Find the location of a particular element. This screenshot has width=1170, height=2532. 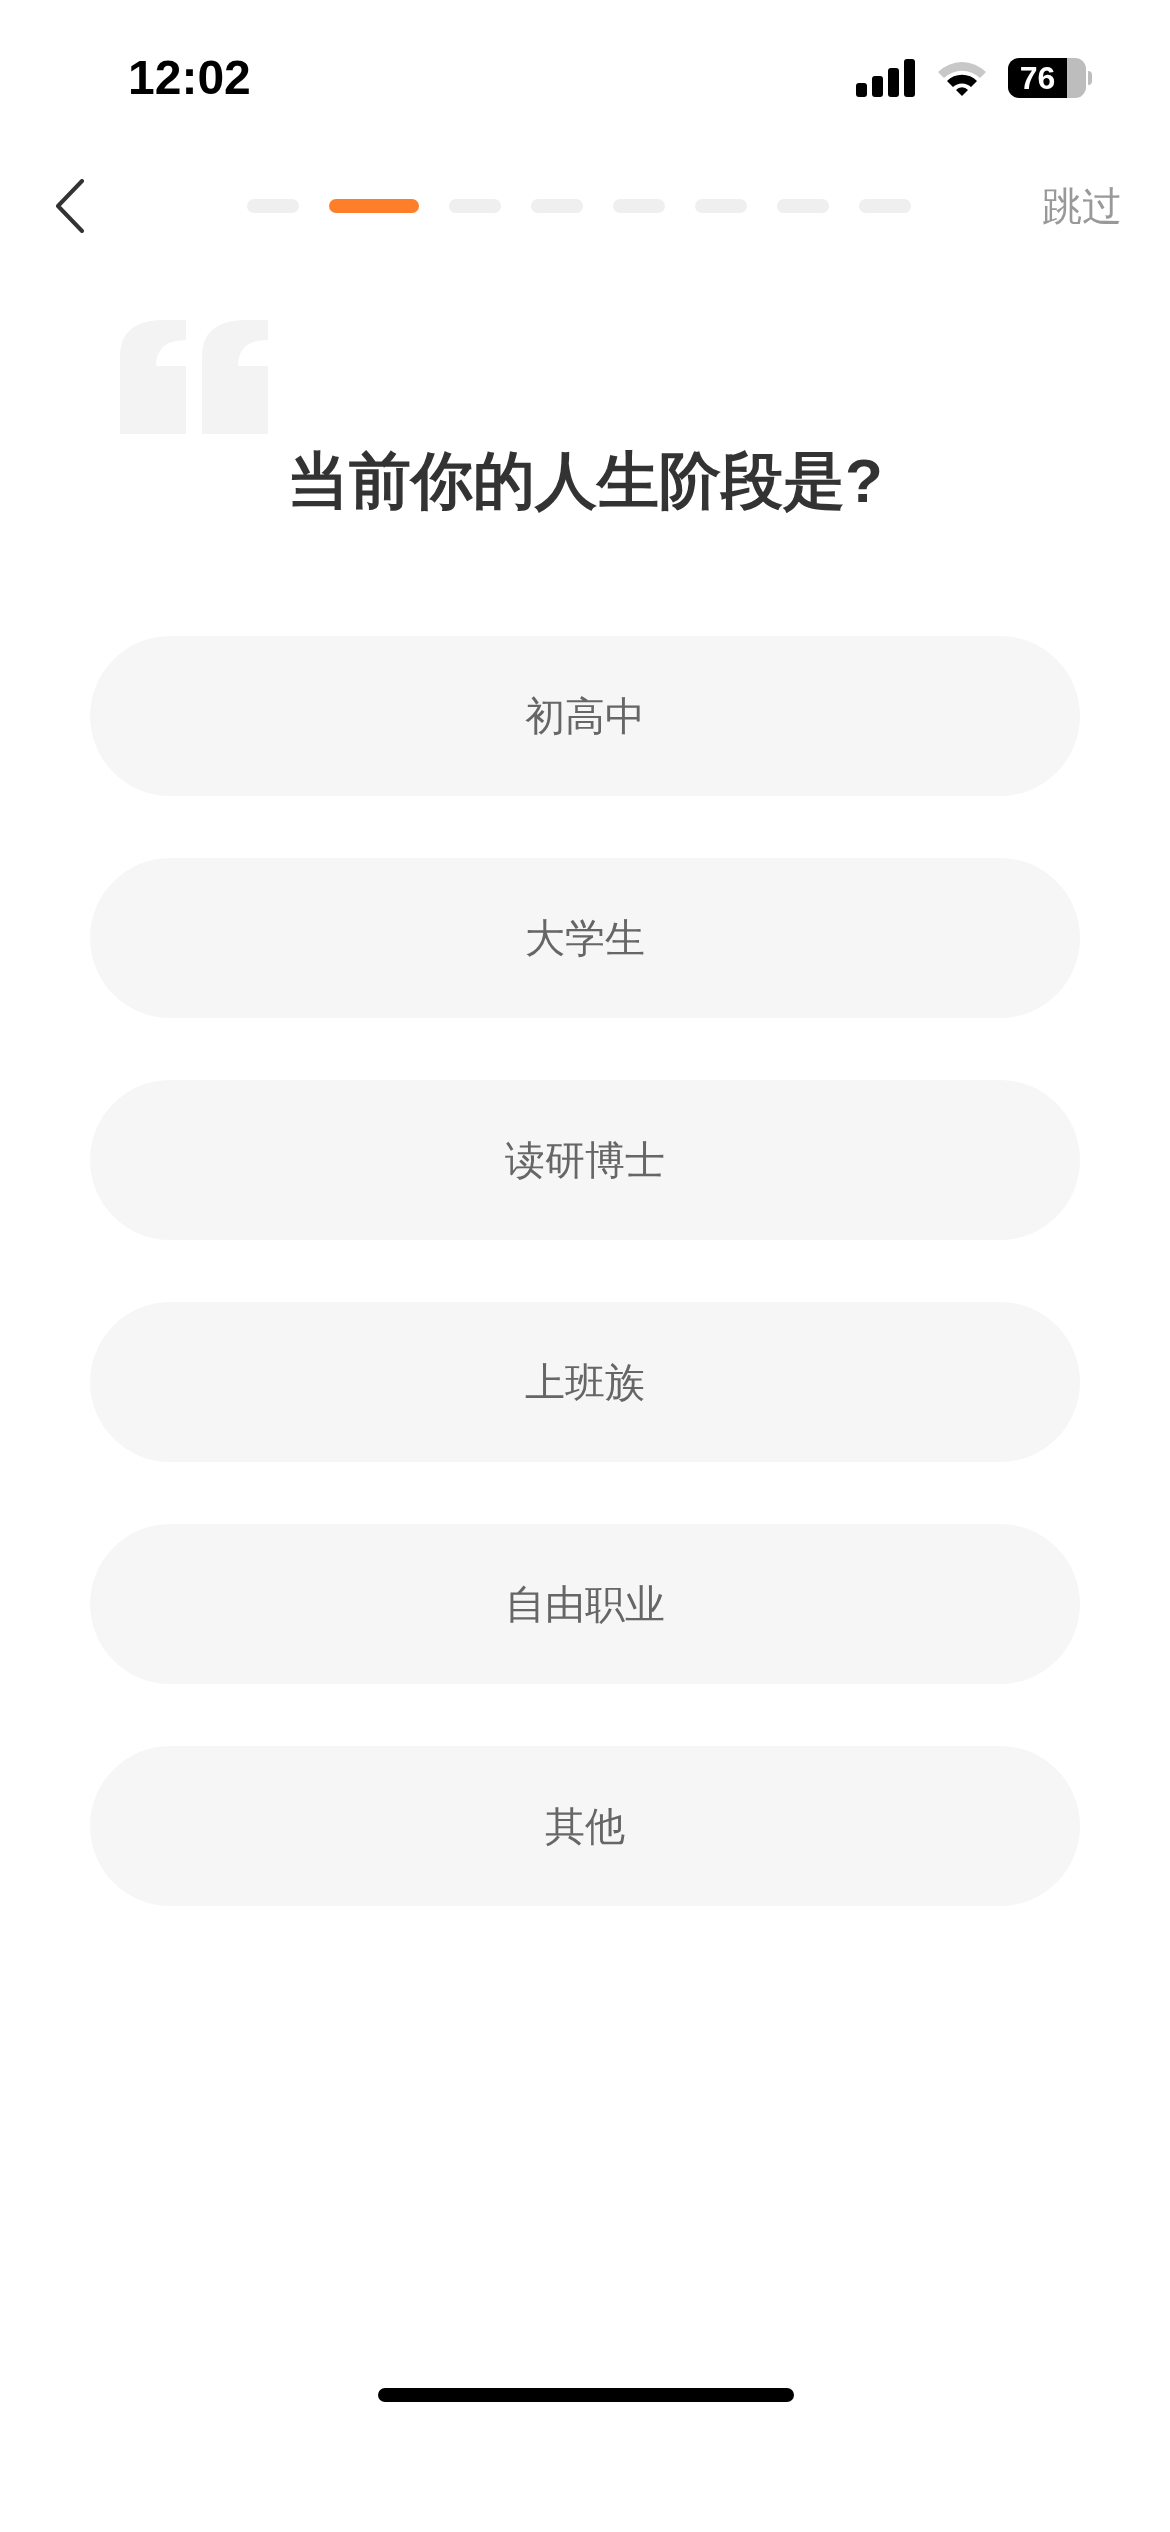

option-button: 上班族 is located at coordinates (585, 1382).